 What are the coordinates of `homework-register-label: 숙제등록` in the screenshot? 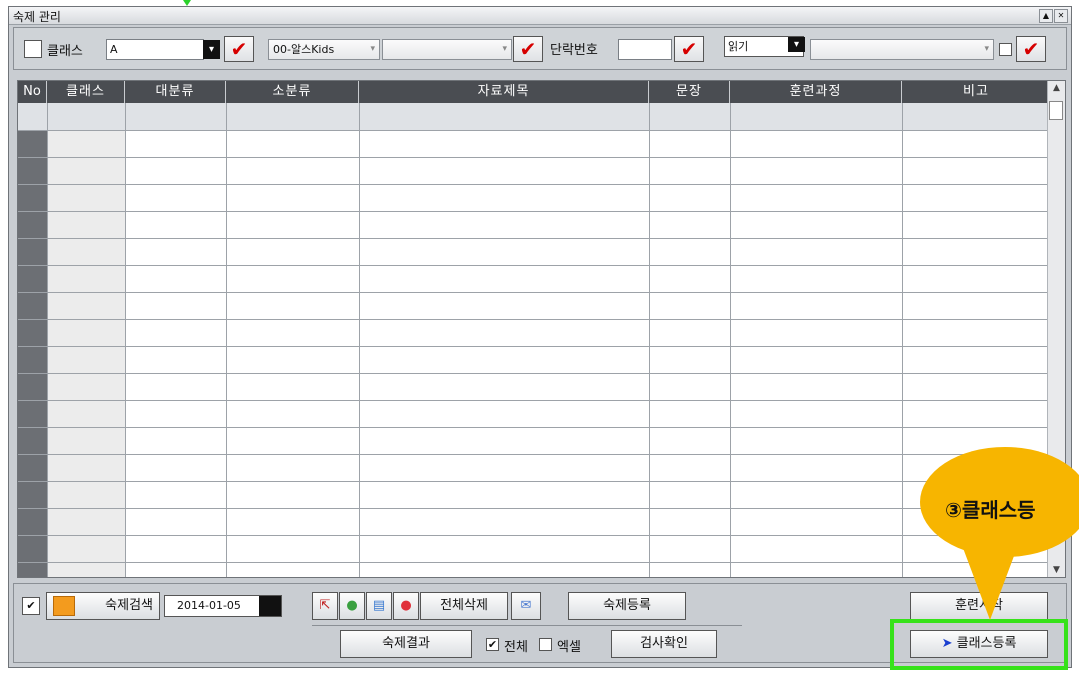 It's located at (627, 605).